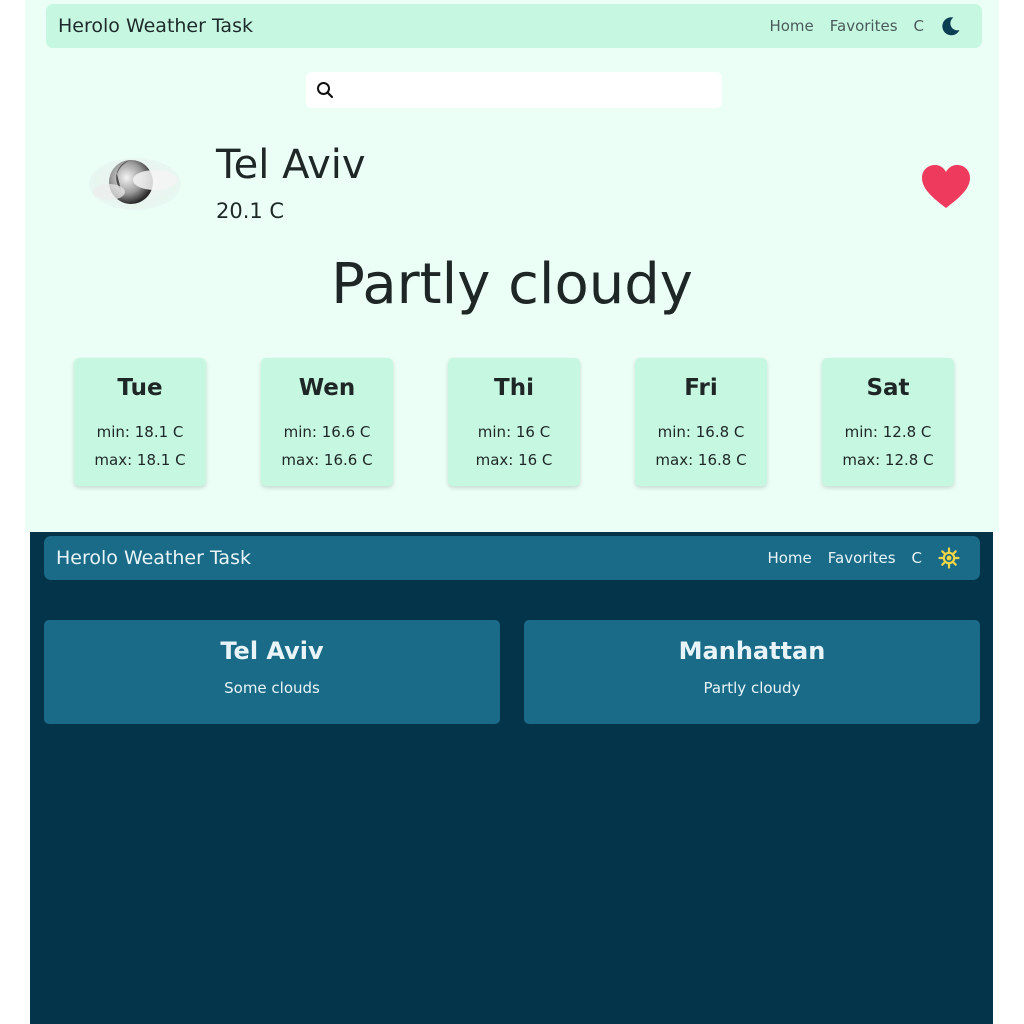  What do you see at coordinates (250, 211) in the screenshot?
I see `current-temperature: 20.1 C` at bounding box center [250, 211].